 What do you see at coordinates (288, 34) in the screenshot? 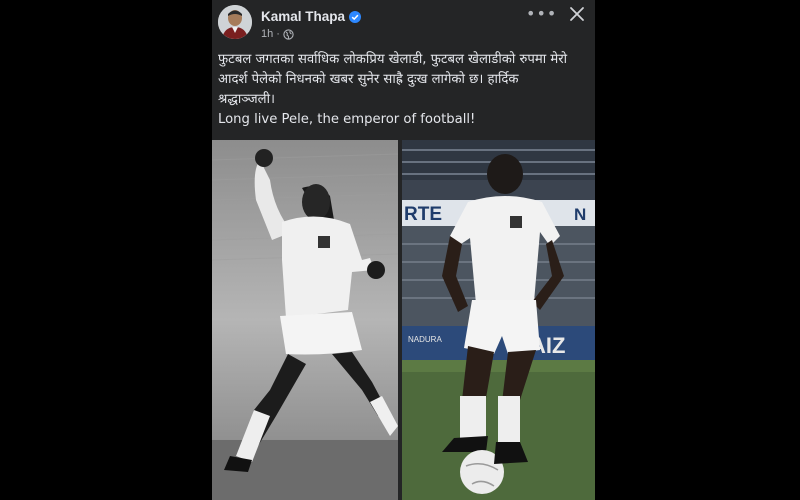
I see `globe-icon` at bounding box center [288, 34].